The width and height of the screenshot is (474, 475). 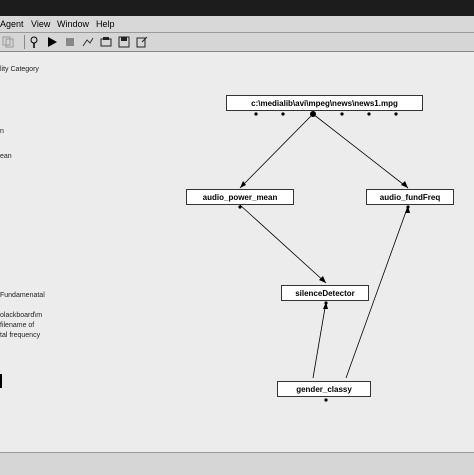 What do you see at coordinates (17, 325) in the screenshot?
I see `property-line: filename of` at bounding box center [17, 325].